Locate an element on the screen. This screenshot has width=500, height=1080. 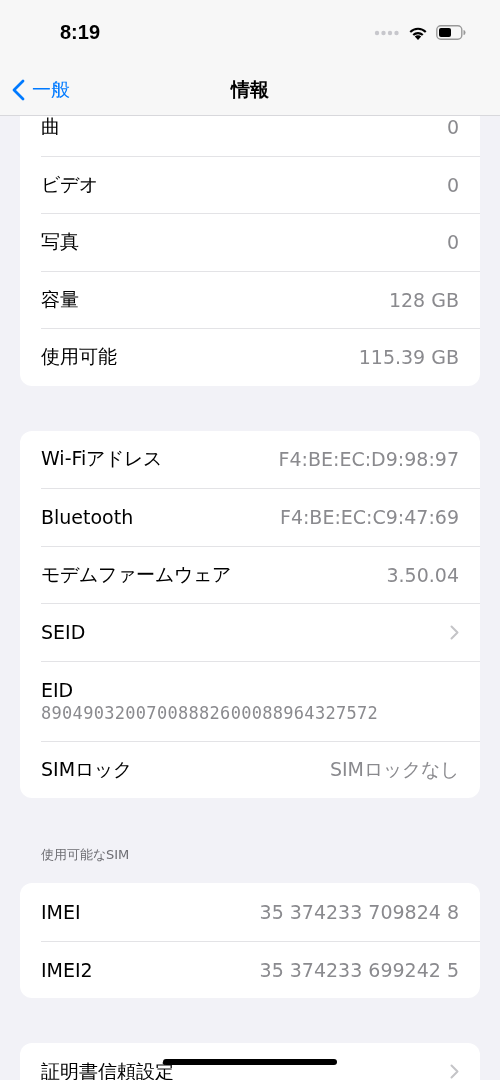
row-value: 3.50.04 is located at coordinates (422, 574).